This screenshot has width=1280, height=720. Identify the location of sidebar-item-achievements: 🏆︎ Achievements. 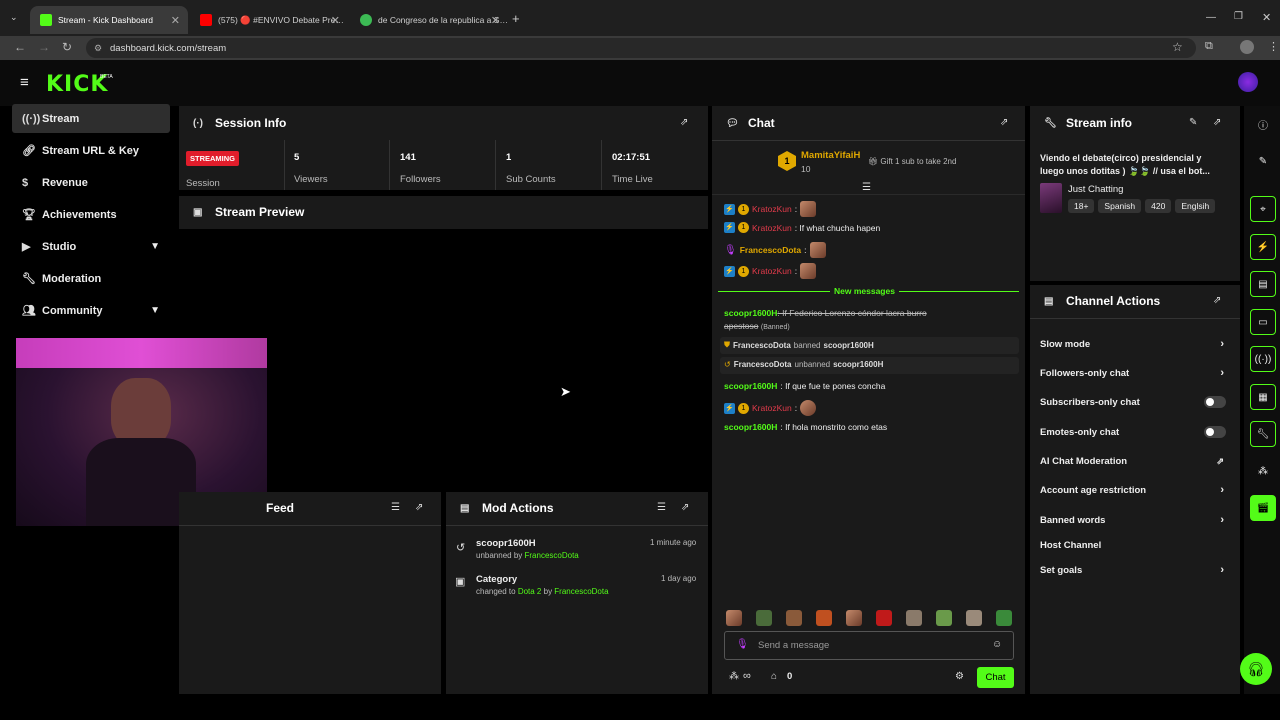
(91, 214).